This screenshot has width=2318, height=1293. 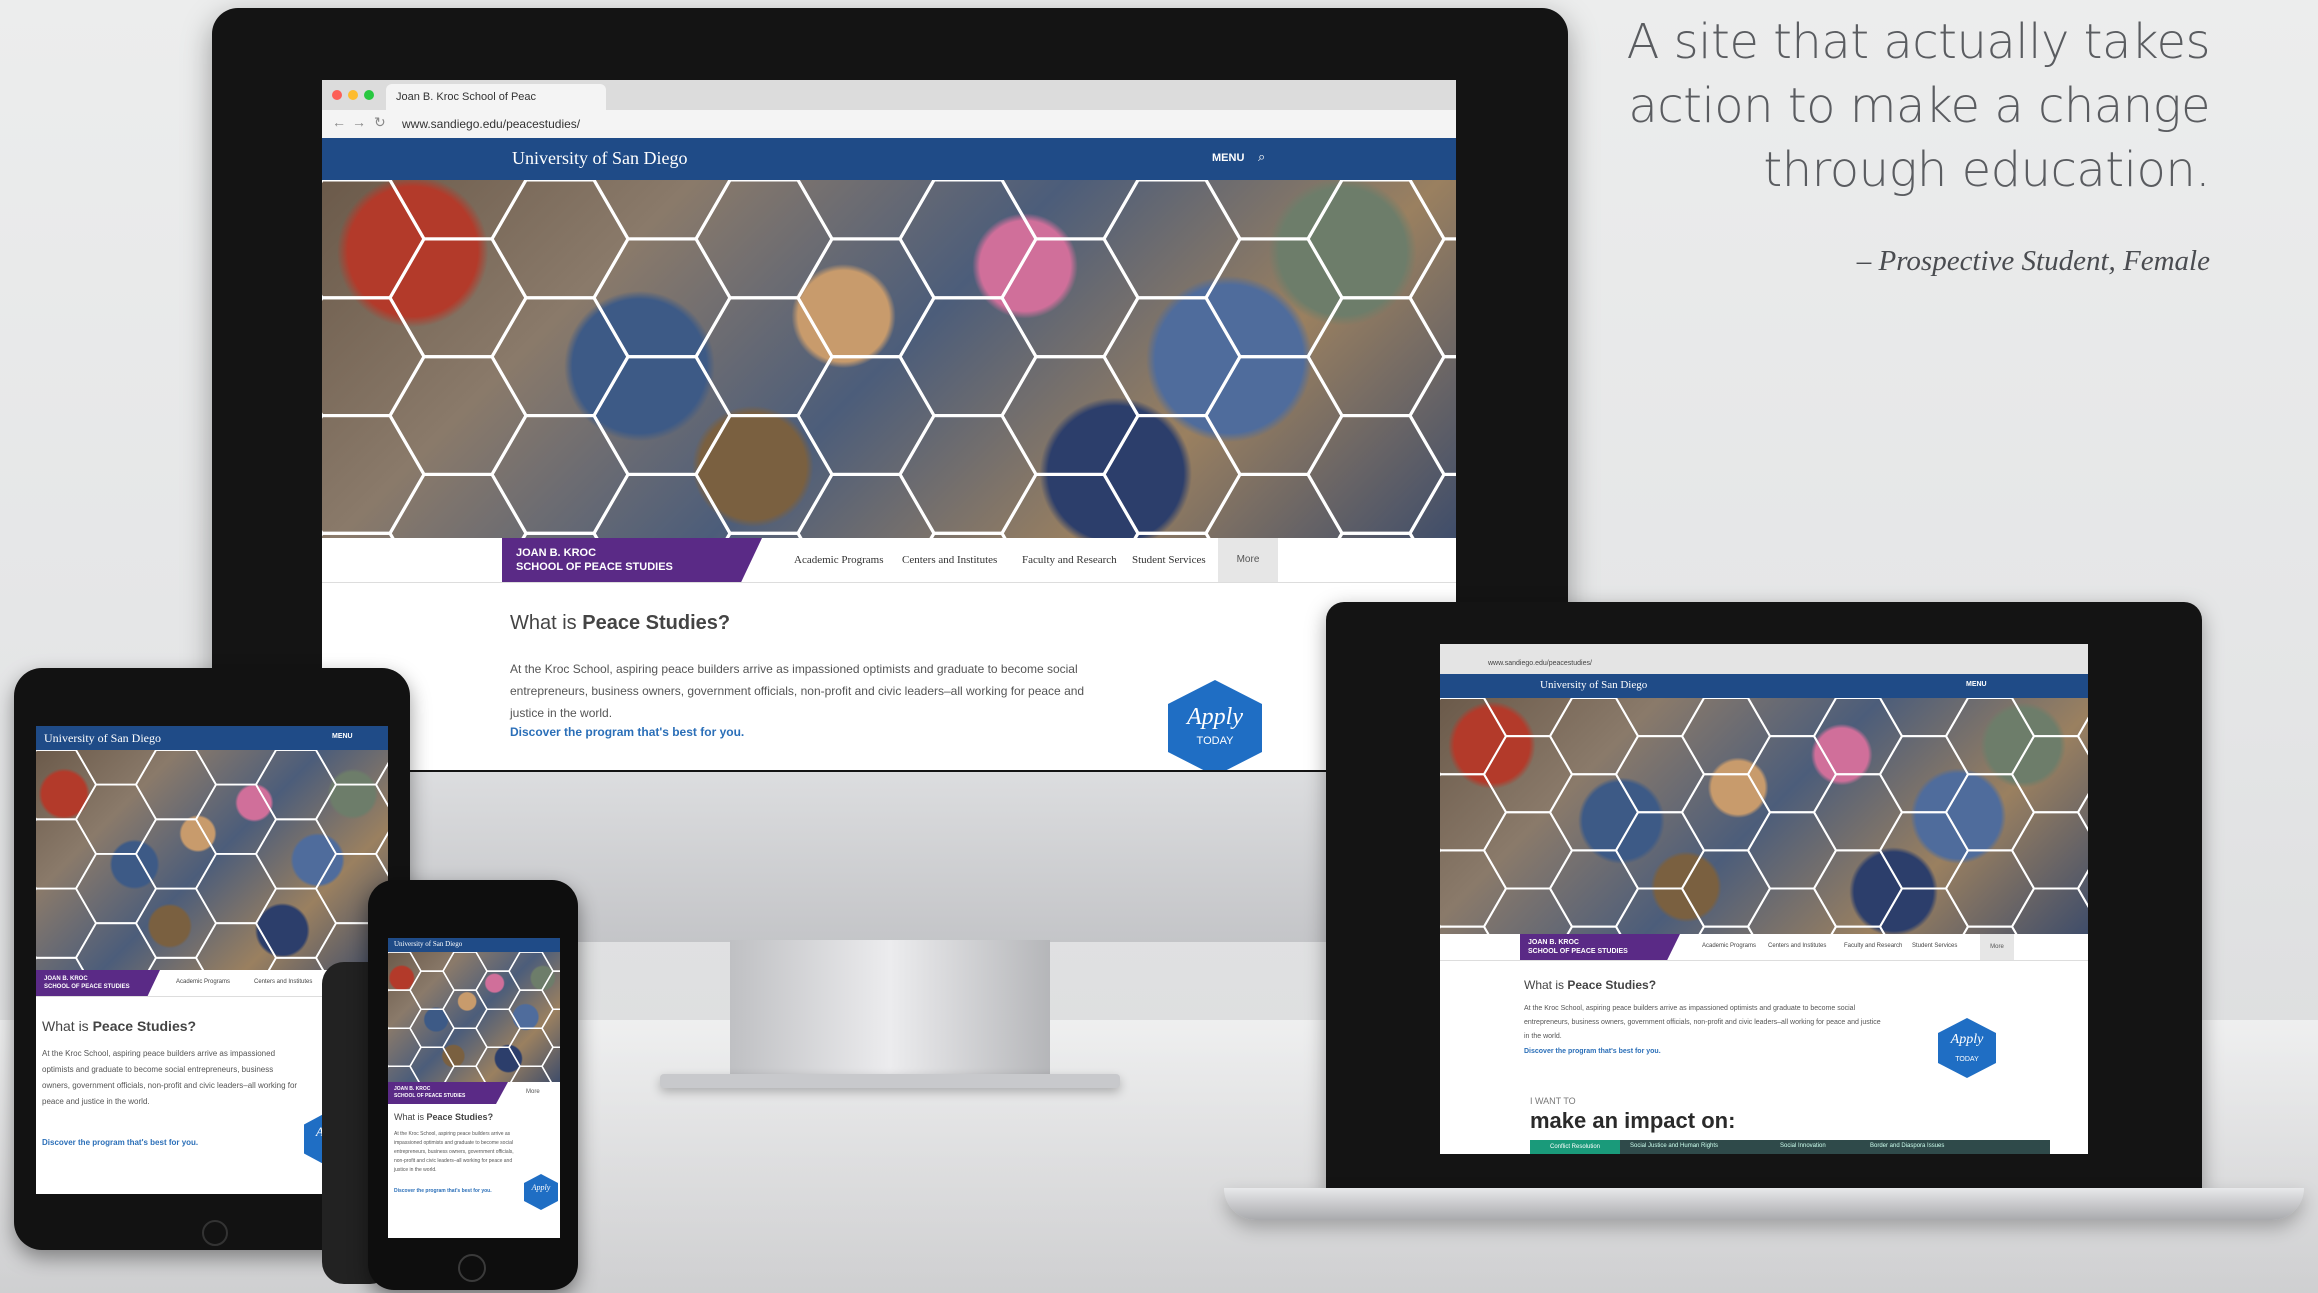 I want to click on minimize-dot-icon, so click(x=353, y=95).